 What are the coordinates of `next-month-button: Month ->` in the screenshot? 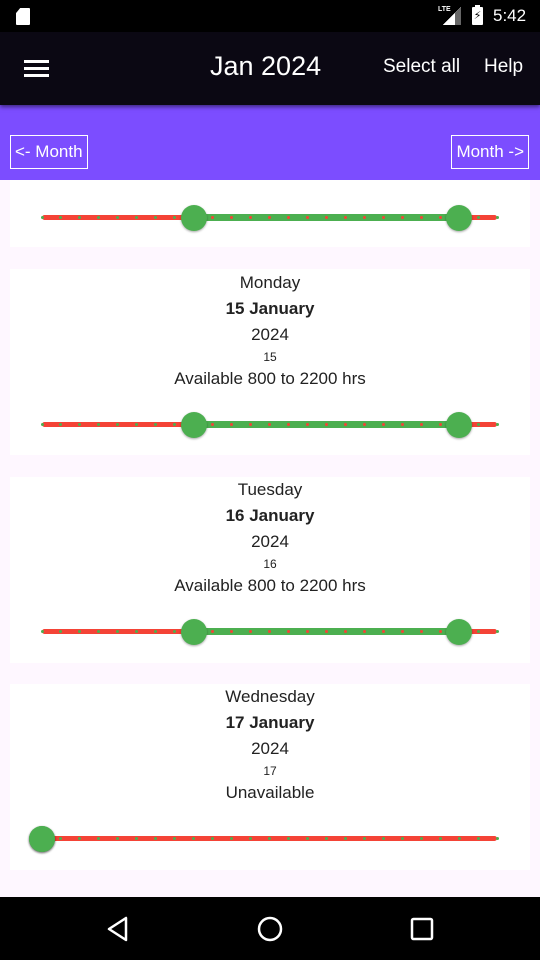 It's located at (490, 152).